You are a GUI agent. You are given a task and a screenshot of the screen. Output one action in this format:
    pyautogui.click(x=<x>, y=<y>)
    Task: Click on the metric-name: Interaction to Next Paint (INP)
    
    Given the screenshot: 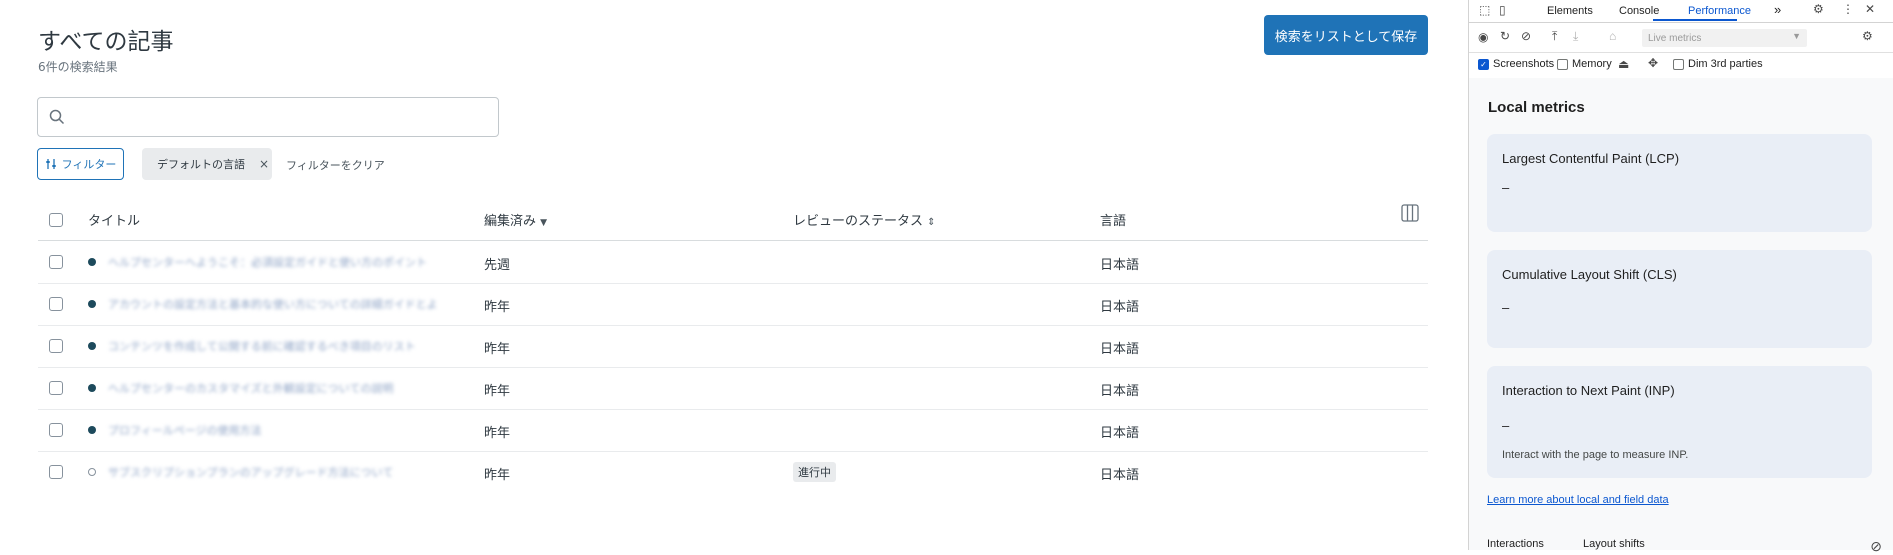 What is the action you would take?
    pyautogui.click(x=1588, y=390)
    